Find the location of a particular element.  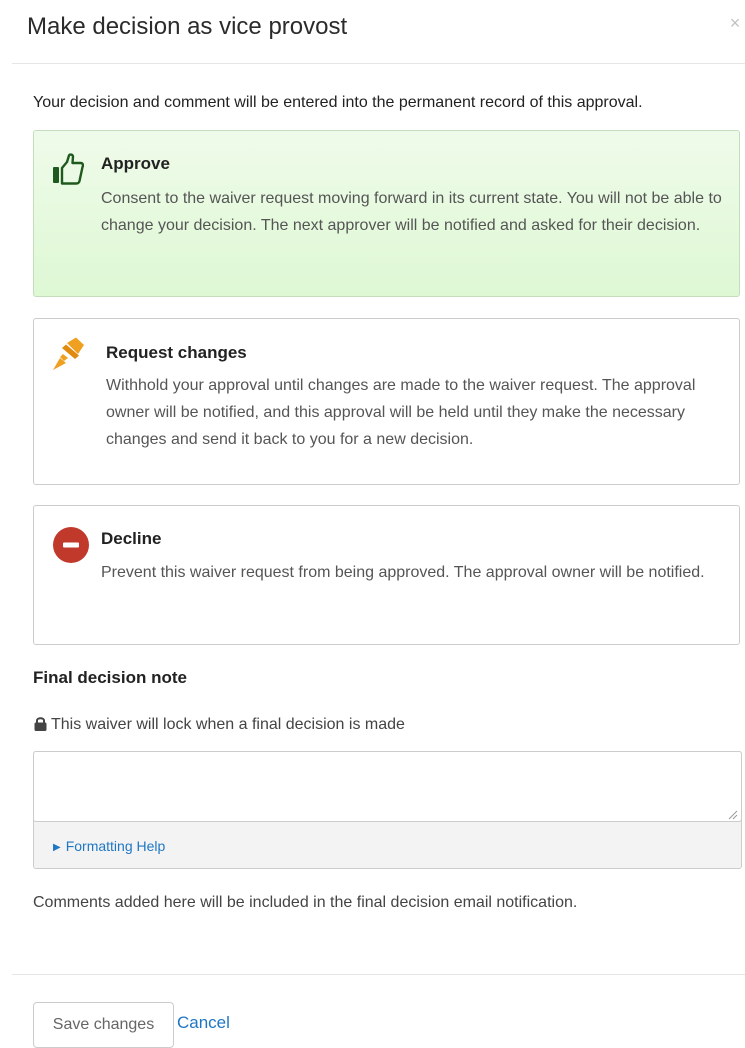

close-button: × is located at coordinates (735, 23).